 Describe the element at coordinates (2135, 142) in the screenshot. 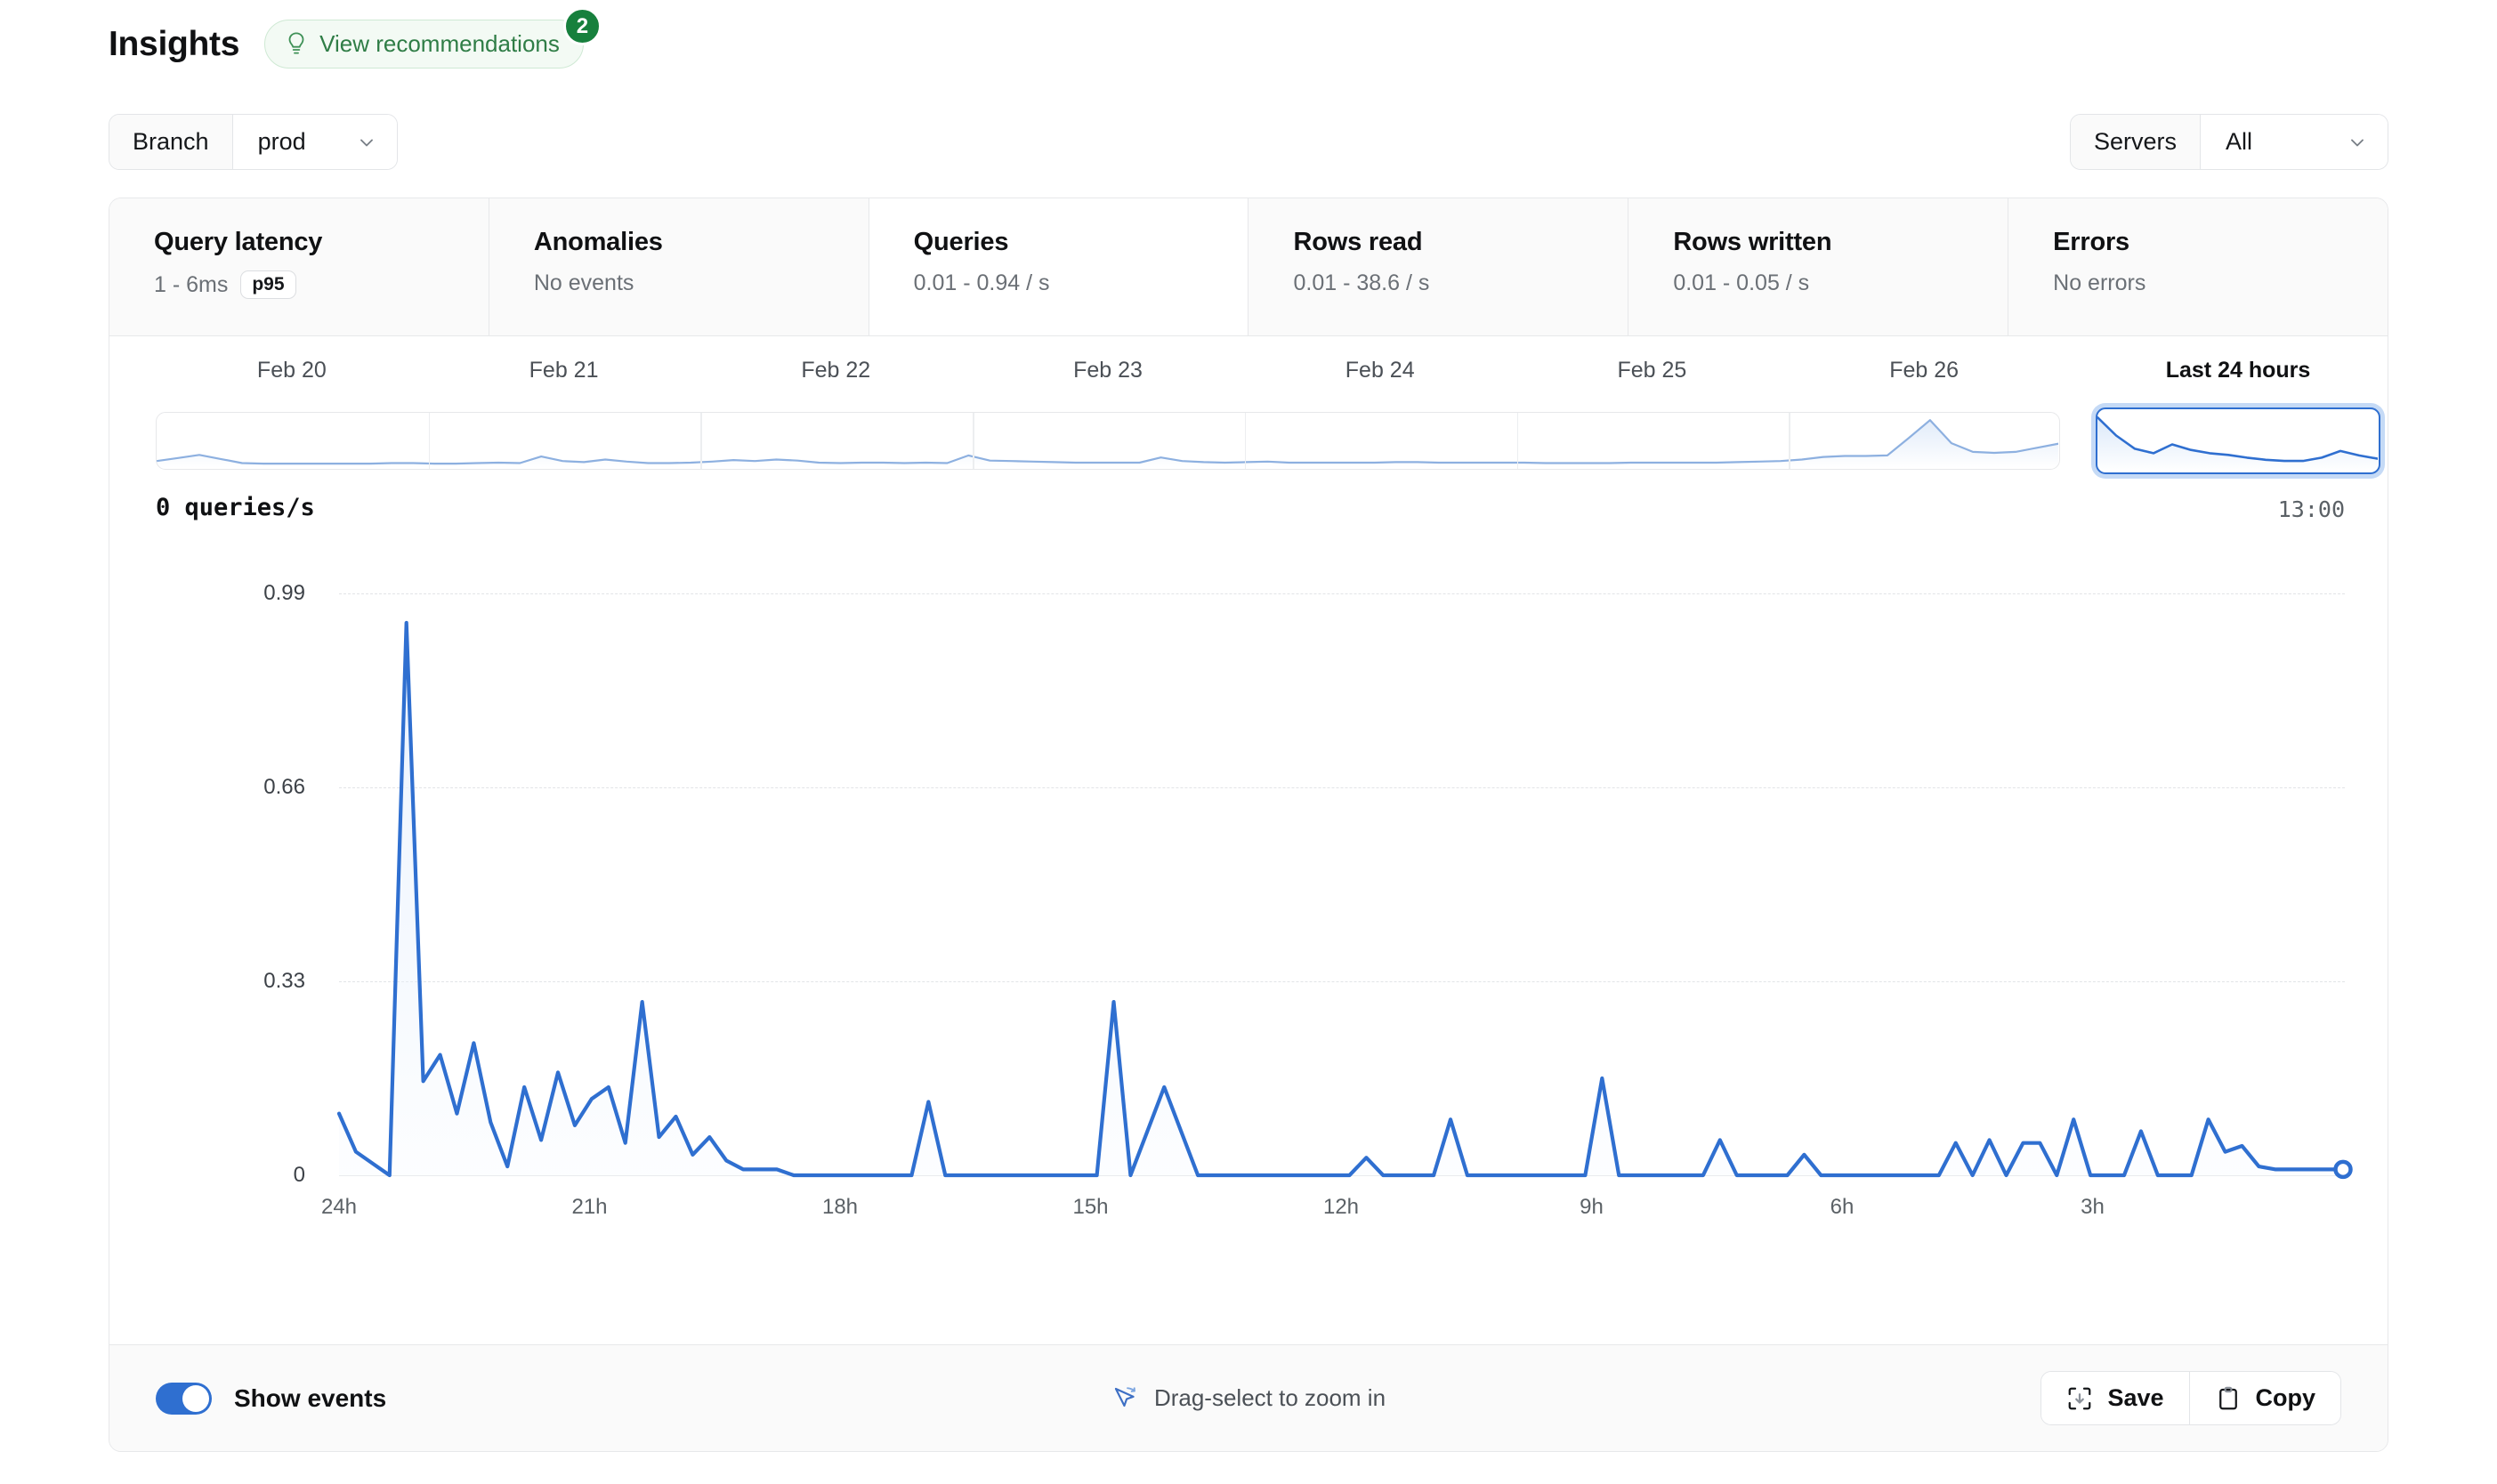

I see `servers-label: Servers` at that location.